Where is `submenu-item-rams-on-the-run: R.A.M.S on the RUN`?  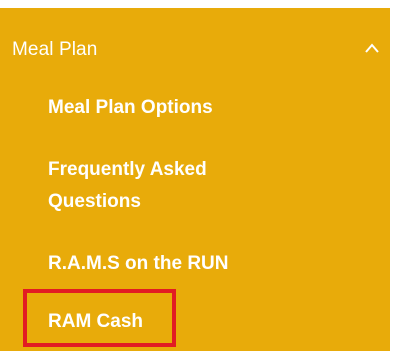
submenu-item-rams-on-the-run: R.A.M.S on the RUN is located at coordinates (138, 264).